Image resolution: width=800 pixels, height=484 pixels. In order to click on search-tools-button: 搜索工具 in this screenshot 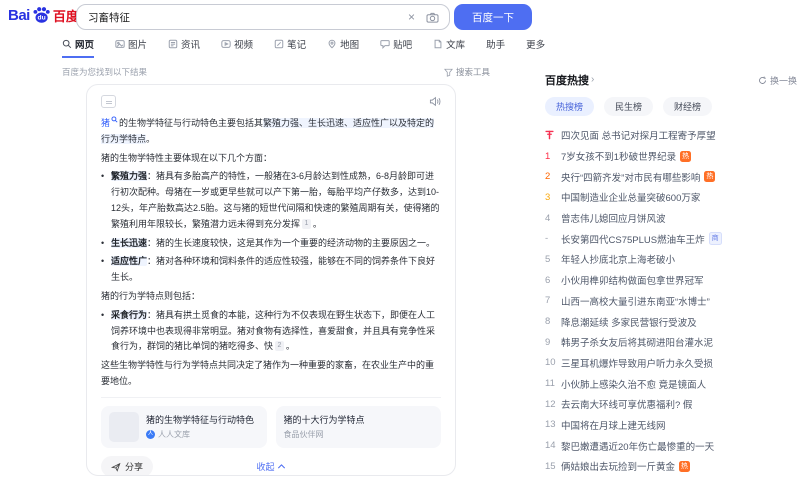, I will do `click(467, 72)`.